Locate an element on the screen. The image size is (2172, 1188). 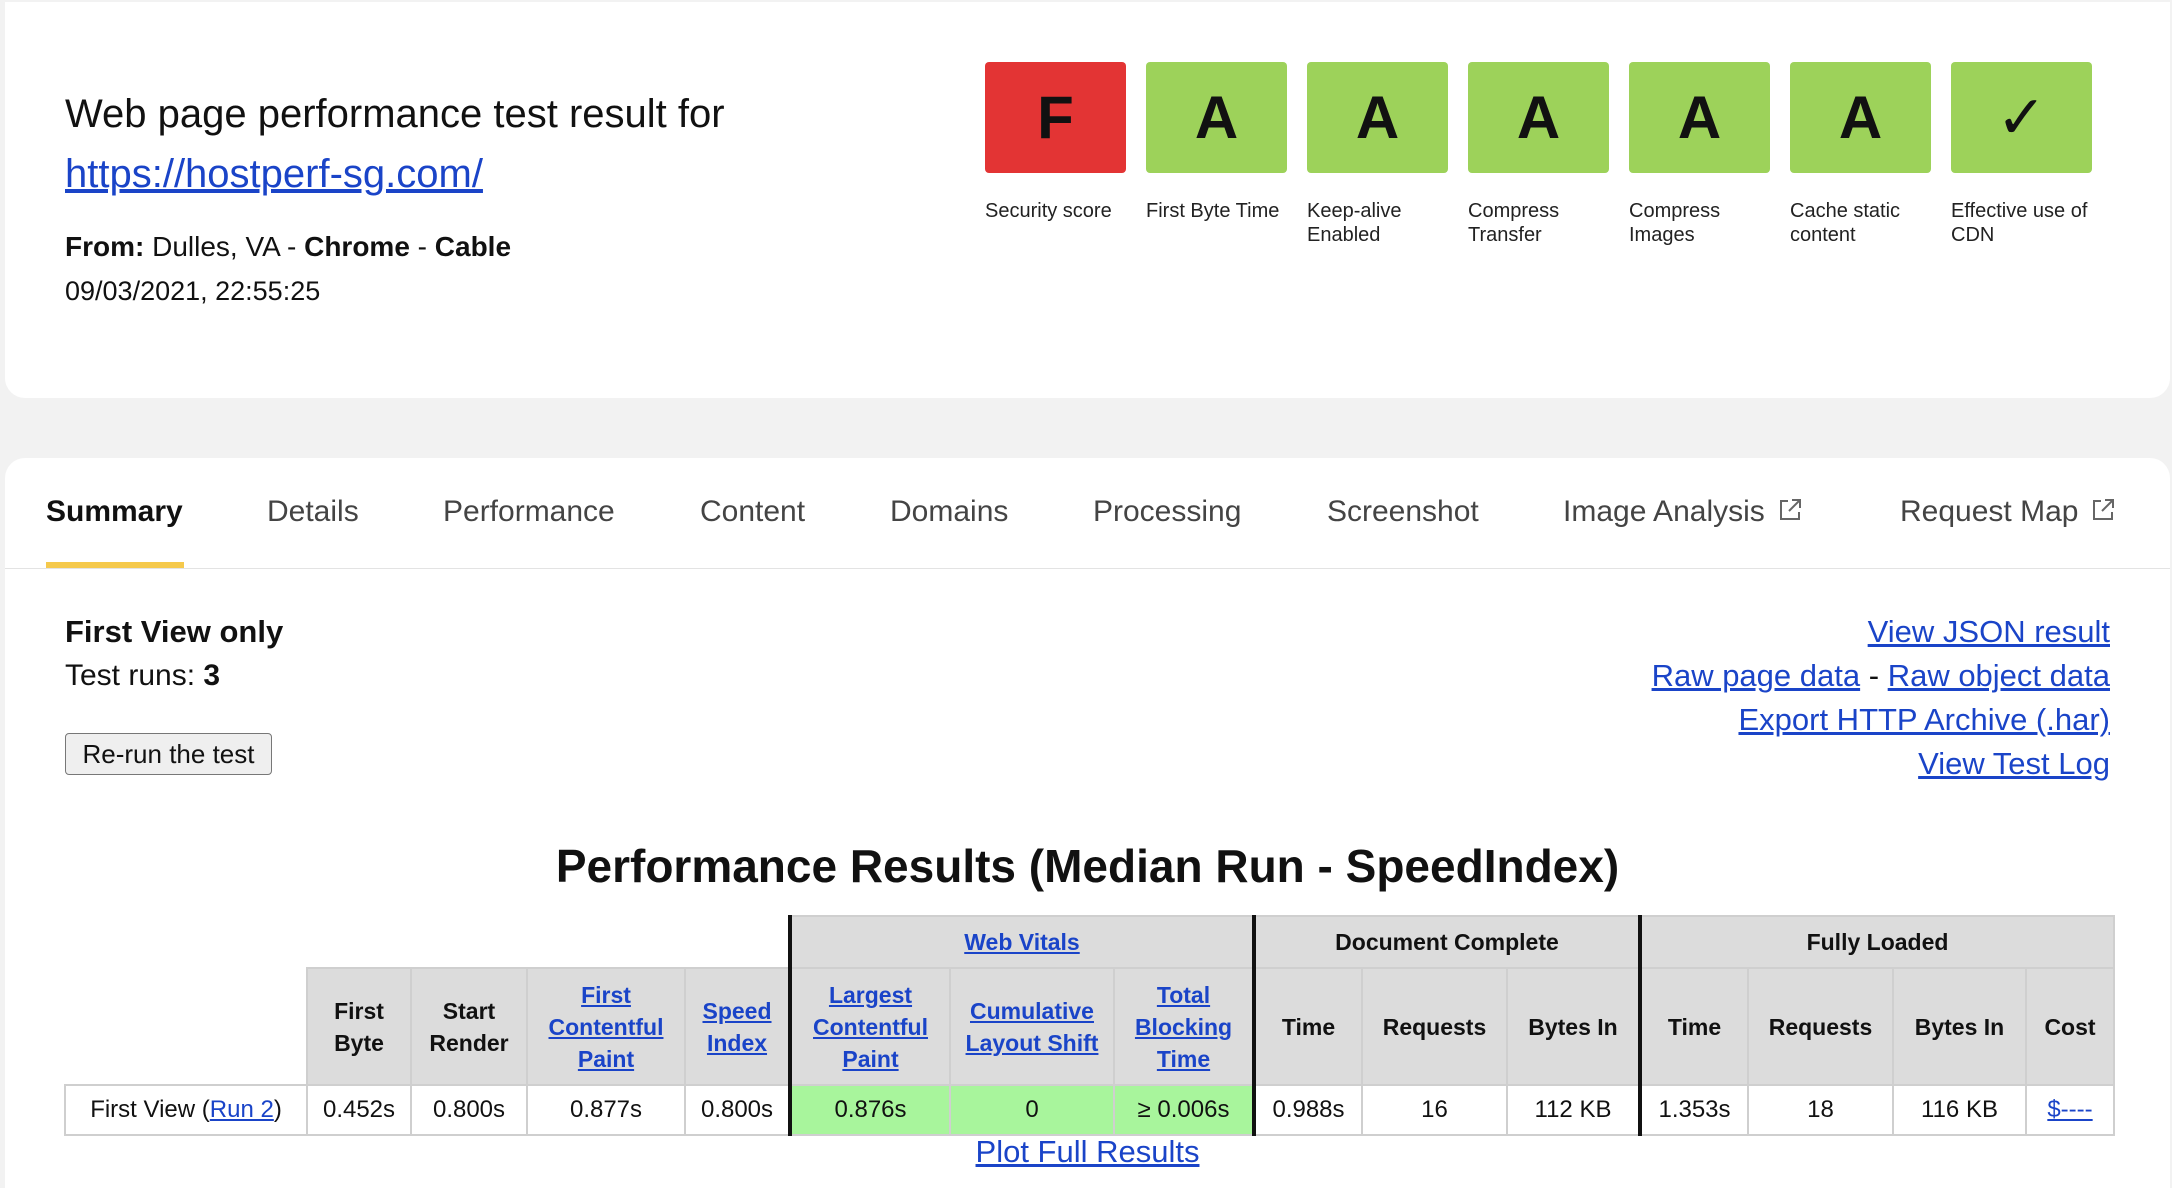
tab-screenshot: Screenshot is located at coordinates (1403, 512).